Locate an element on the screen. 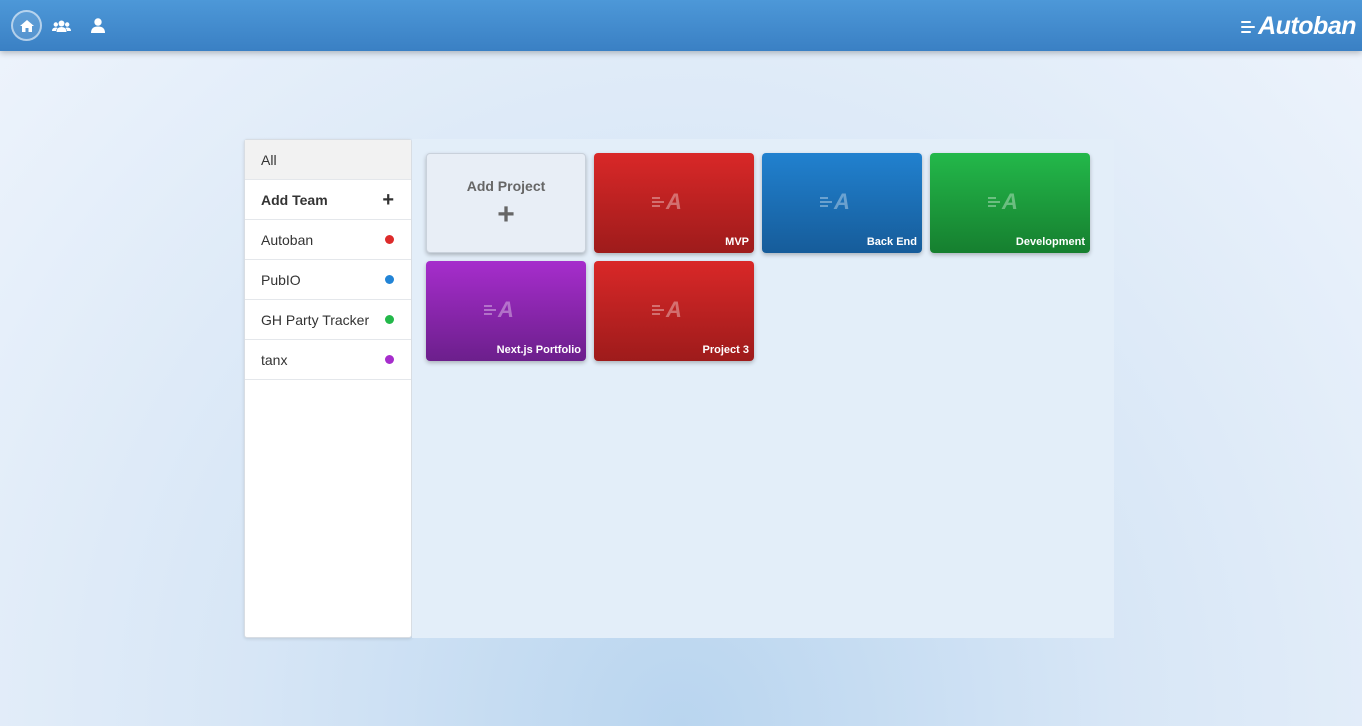 The image size is (1362, 726). brand-name: Autoban is located at coordinates (1307, 25).